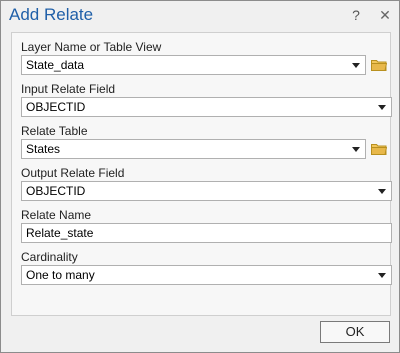  Describe the element at coordinates (193, 65) in the screenshot. I see `layer-name-dropdown: State_data` at that location.